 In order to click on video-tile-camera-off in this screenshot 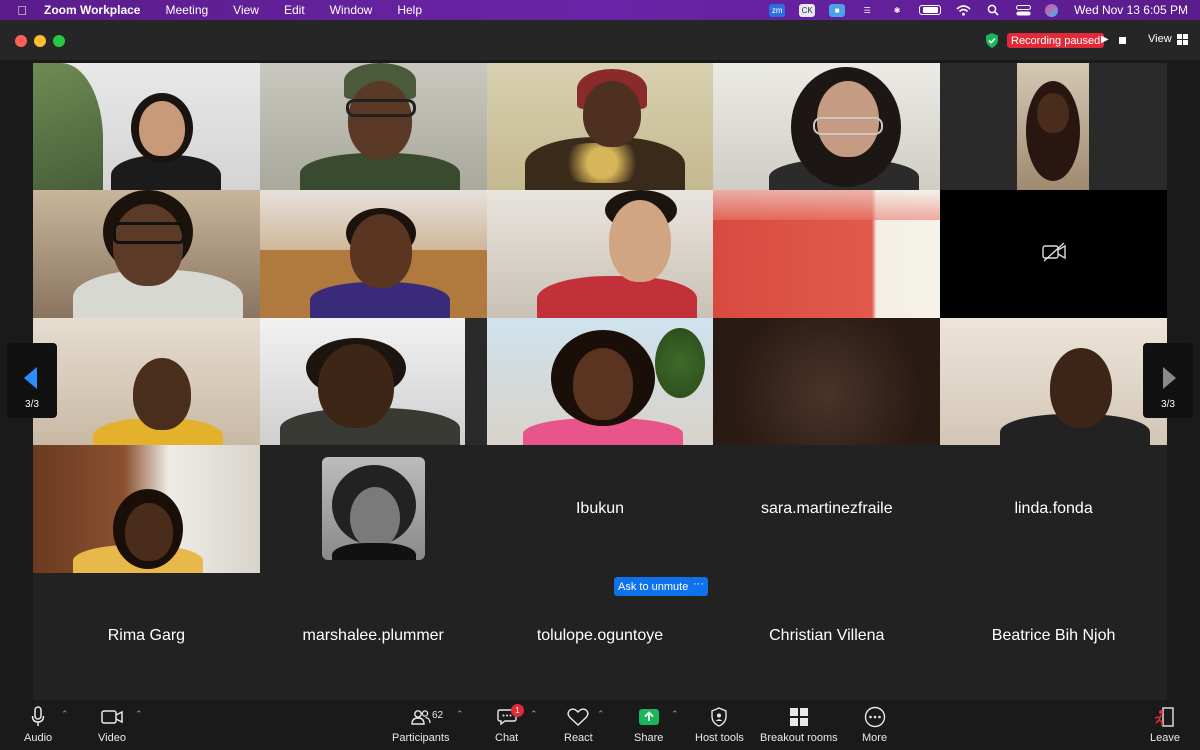, I will do `click(1053, 254)`.